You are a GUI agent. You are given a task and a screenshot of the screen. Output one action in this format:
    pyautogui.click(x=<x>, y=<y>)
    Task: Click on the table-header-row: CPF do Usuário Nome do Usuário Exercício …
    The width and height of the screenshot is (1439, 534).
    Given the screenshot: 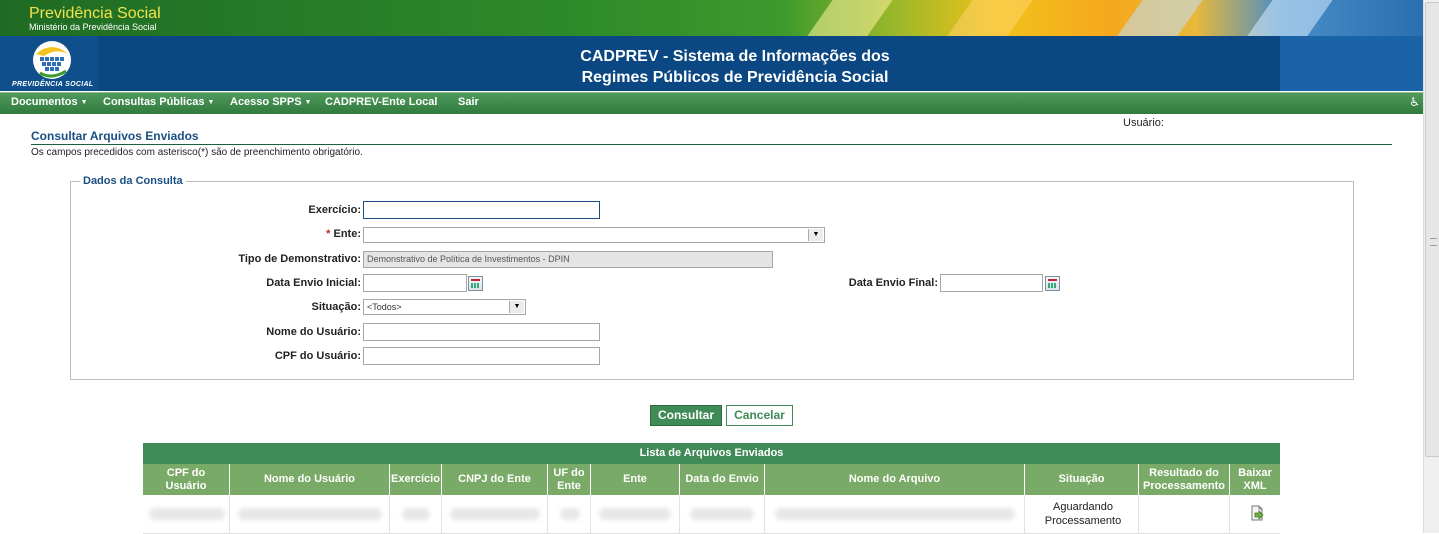 What is the action you would take?
    pyautogui.click(x=711, y=479)
    